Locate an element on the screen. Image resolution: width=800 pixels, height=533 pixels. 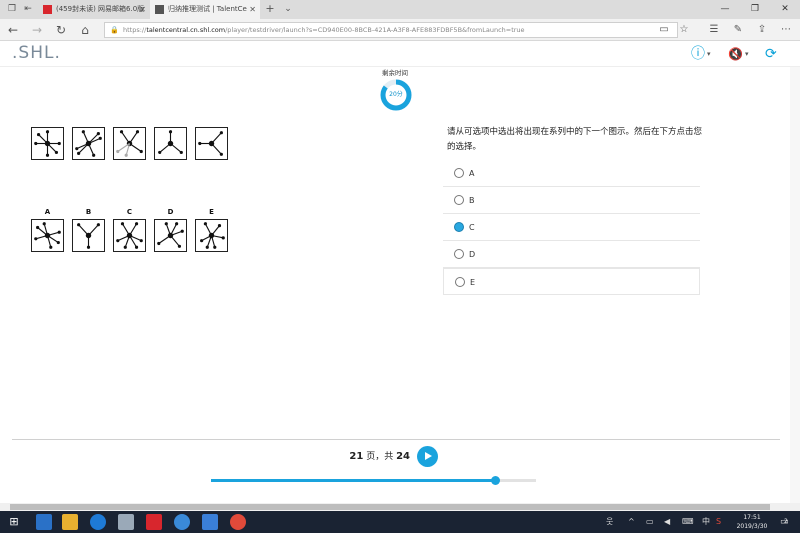
lock-icon: 🔒 is located at coordinates (114, 30).